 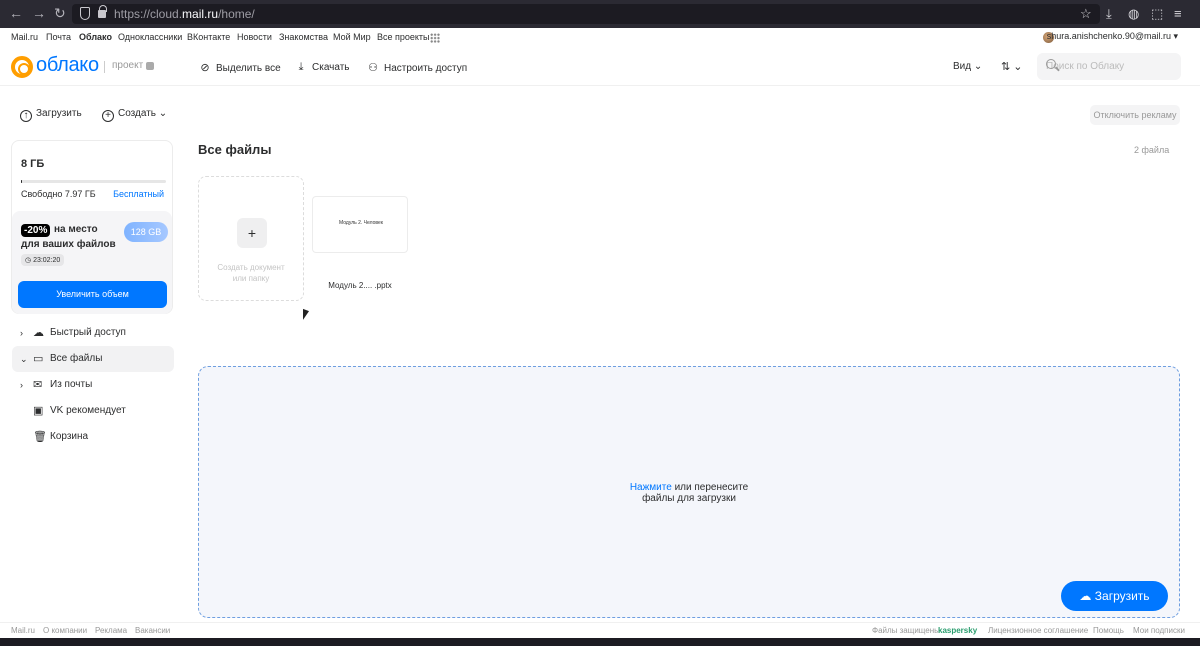 I want to click on tree-item-all-files: ⌄ ▭ Все файлы, so click(x=93, y=359).